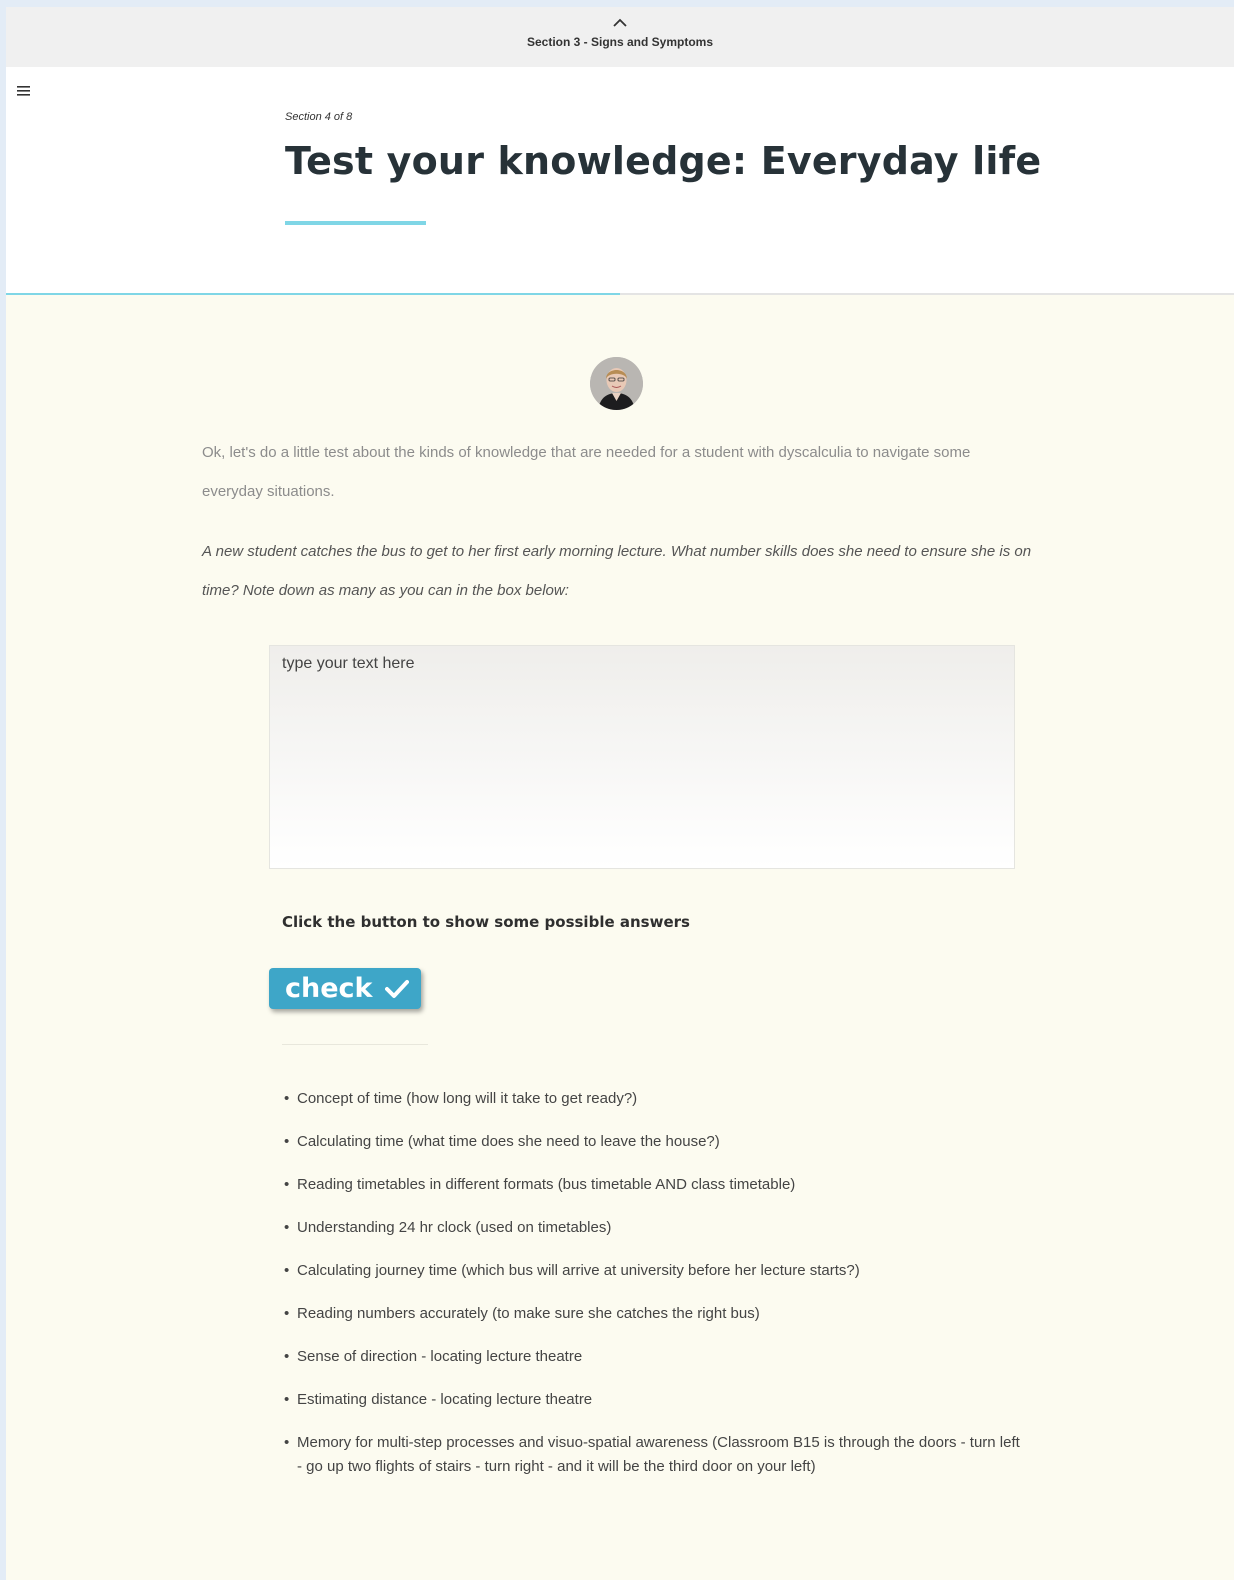 The width and height of the screenshot is (1234, 1580). I want to click on chevron-up-icon, so click(620, 23).